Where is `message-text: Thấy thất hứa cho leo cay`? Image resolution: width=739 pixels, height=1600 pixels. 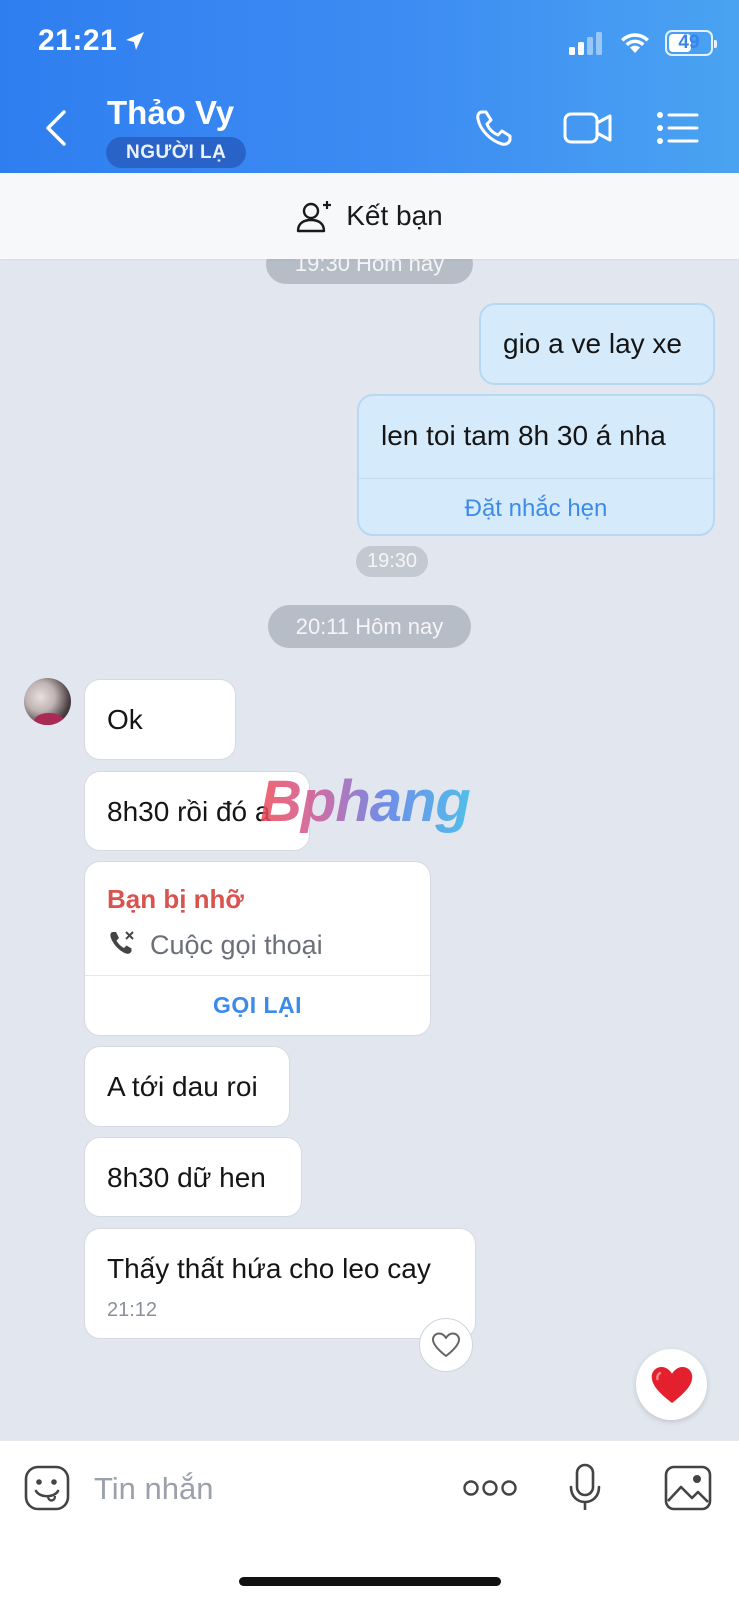 message-text: Thấy thất hứa cho leo cay is located at coordinates (269, 1268).